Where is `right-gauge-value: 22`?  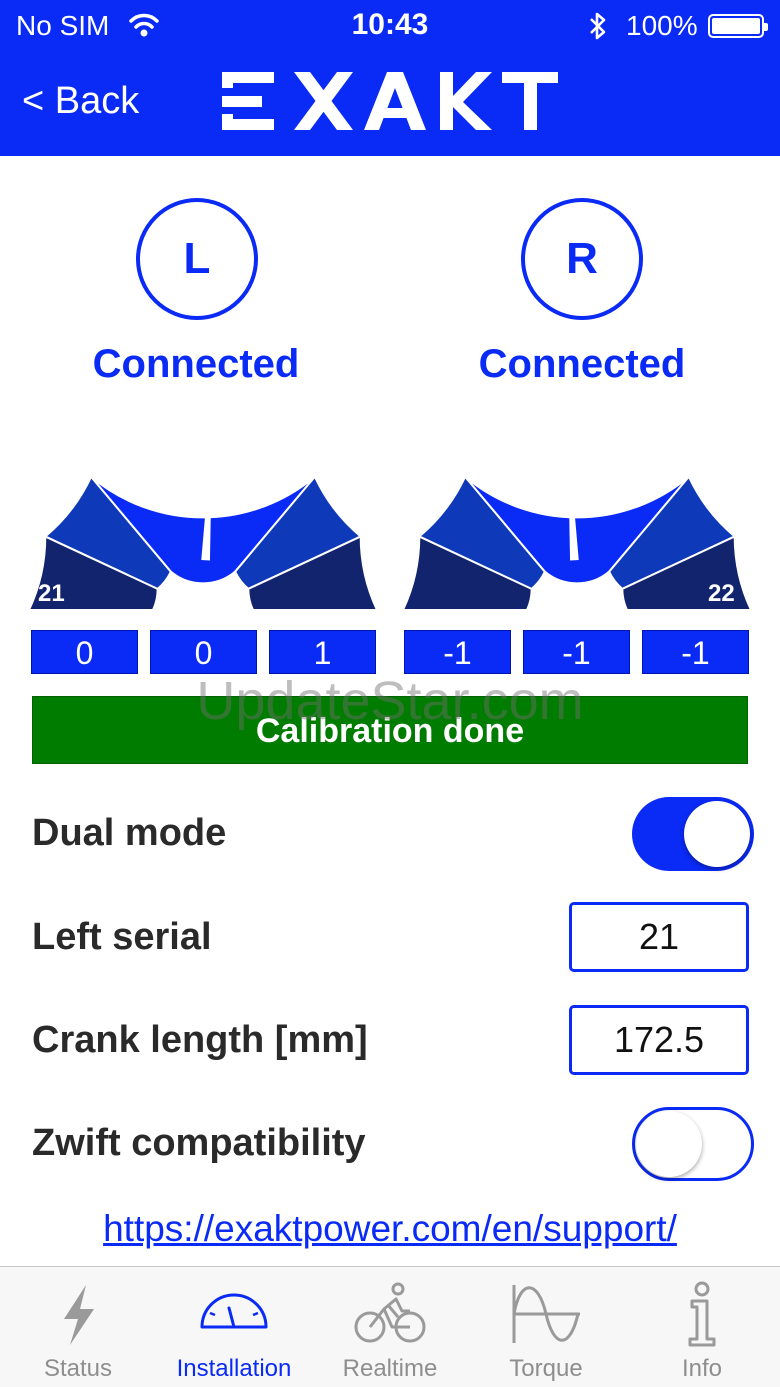
right-gauge-value: 22 is located at coordinates (721, 593).